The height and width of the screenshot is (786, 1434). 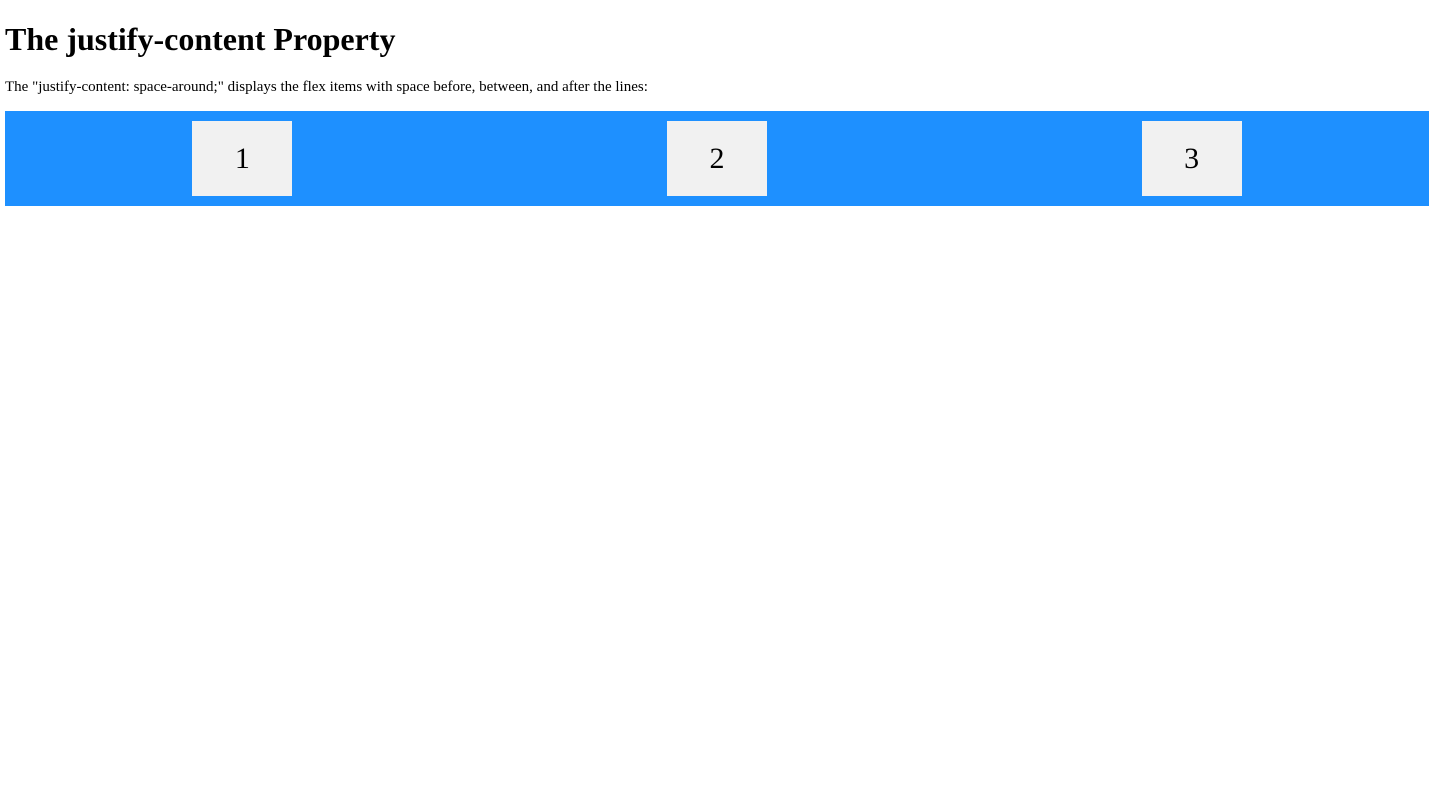 I want to click on flex-item-3: 3, so click(x=1191, y=158).